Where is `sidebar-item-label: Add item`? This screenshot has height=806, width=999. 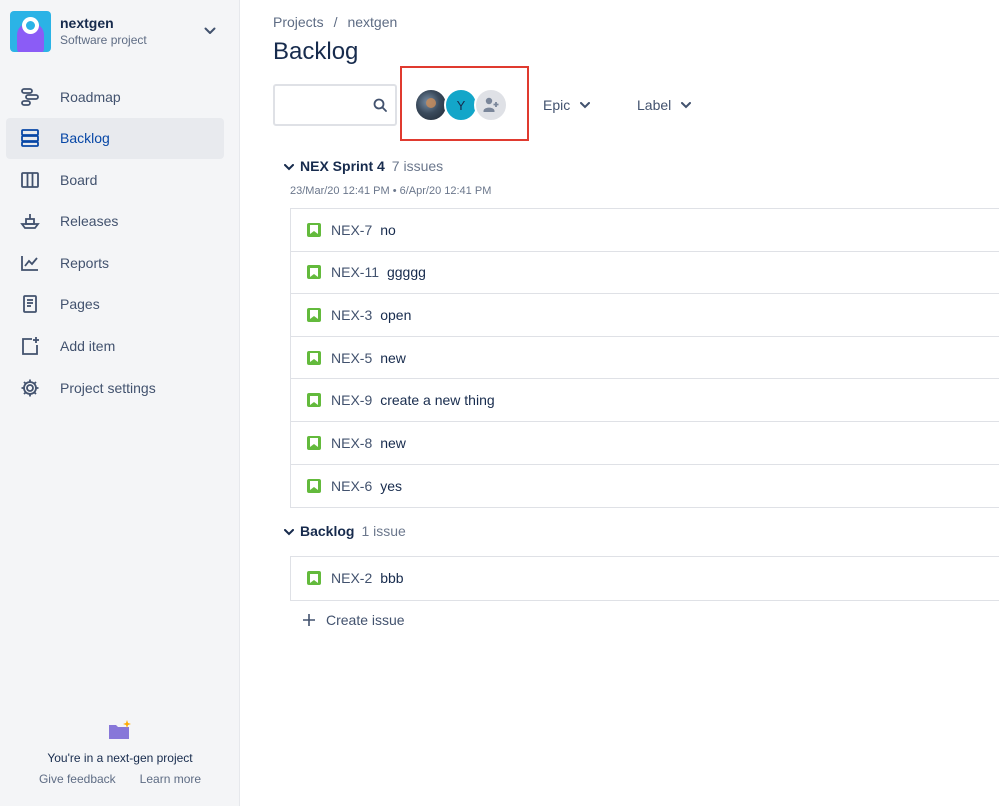
sidebar-item-label: Add item is located at coordinates (88, 346).